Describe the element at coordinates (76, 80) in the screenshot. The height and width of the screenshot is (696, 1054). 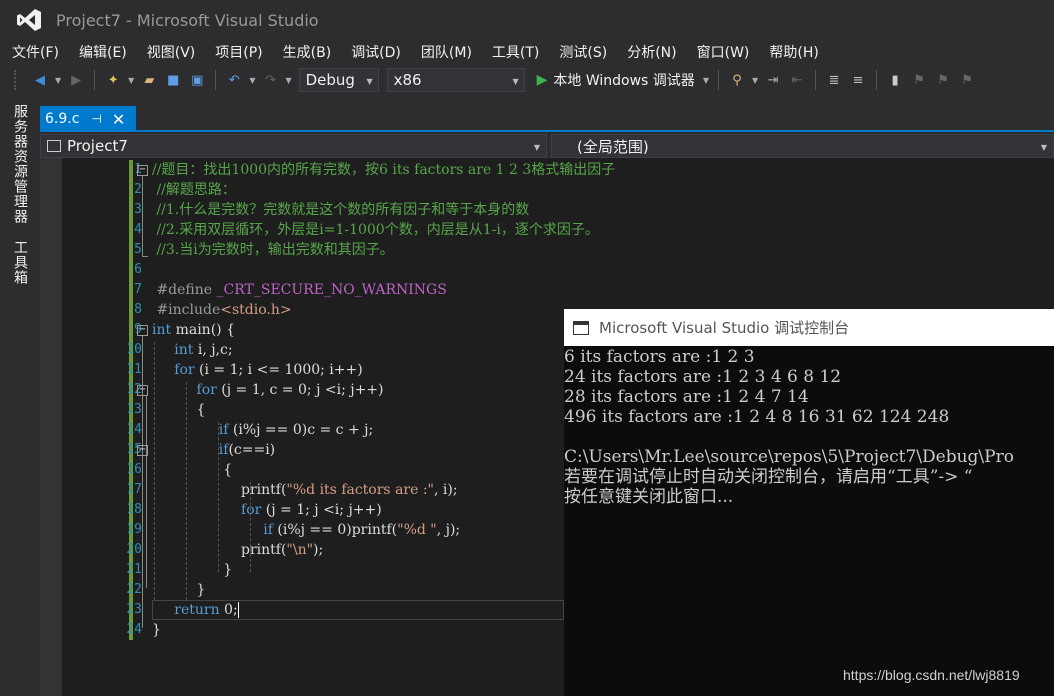
I see `forward-icon: ▶` at that location.